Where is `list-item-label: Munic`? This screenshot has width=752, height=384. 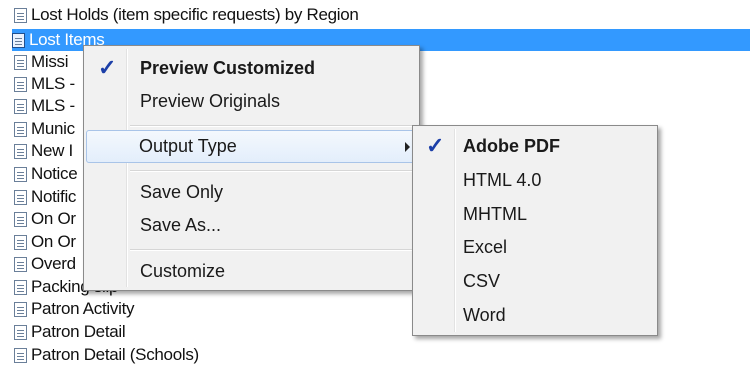 list-item-label: Munic is located at coordinates (53, 128).